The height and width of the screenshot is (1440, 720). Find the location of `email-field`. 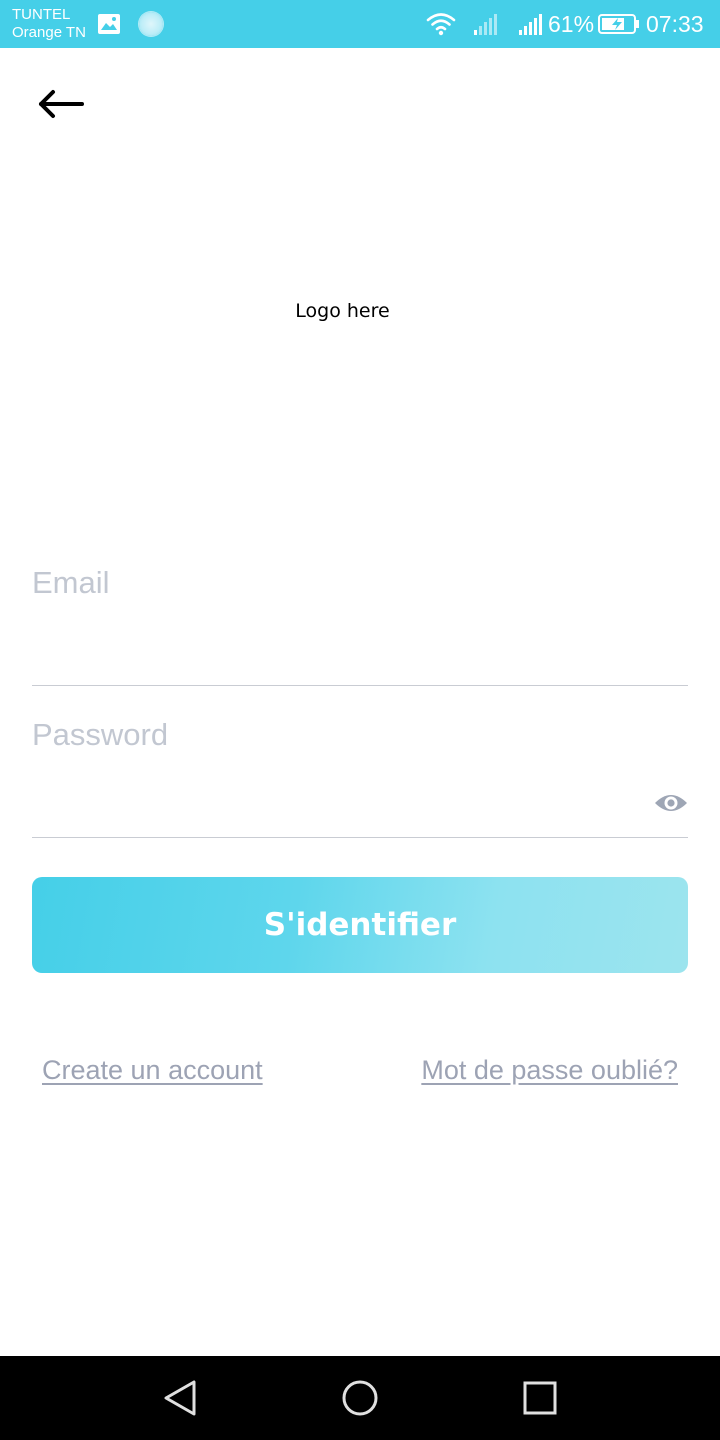

email-field is located at coordinates (360, 620).